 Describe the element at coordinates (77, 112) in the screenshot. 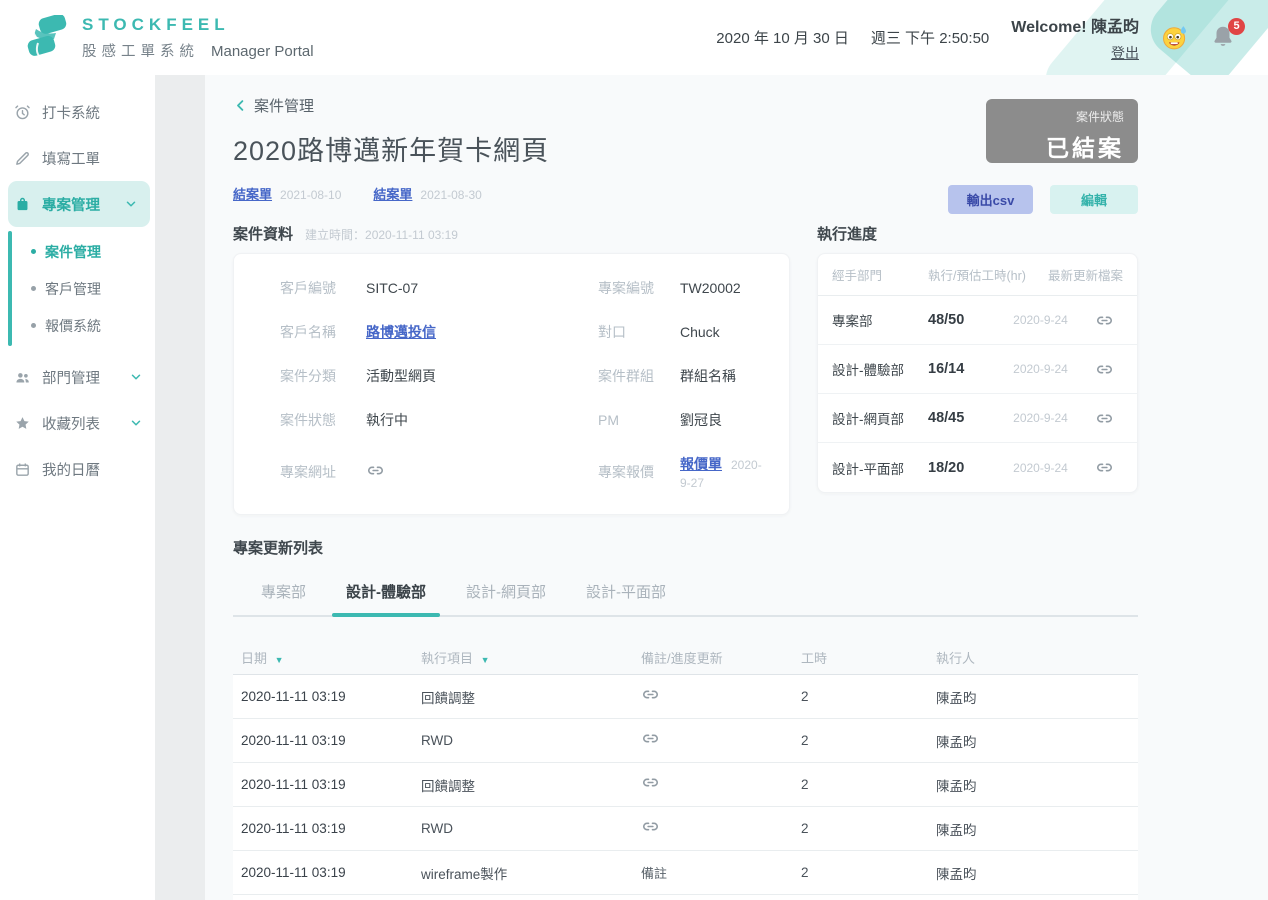

I see `sidebar-item-0: 打卡系統` at that location.